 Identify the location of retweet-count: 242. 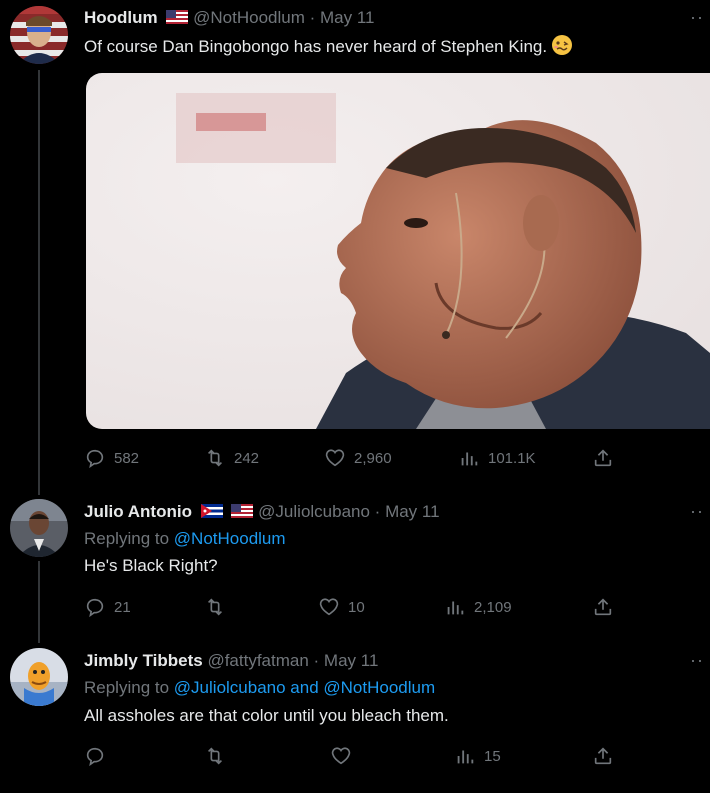
(247, 458).